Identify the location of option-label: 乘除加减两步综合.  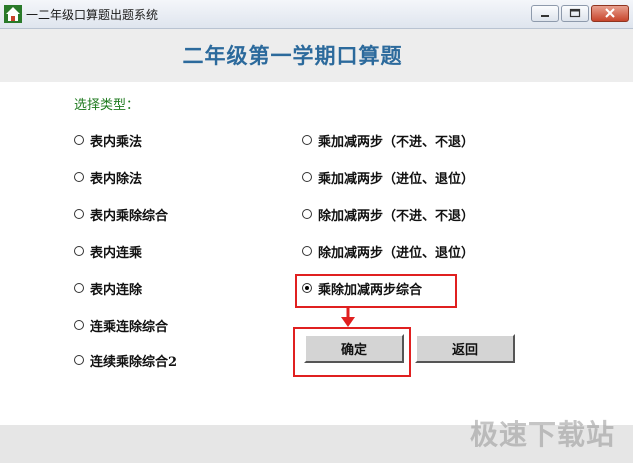
(370, 290).